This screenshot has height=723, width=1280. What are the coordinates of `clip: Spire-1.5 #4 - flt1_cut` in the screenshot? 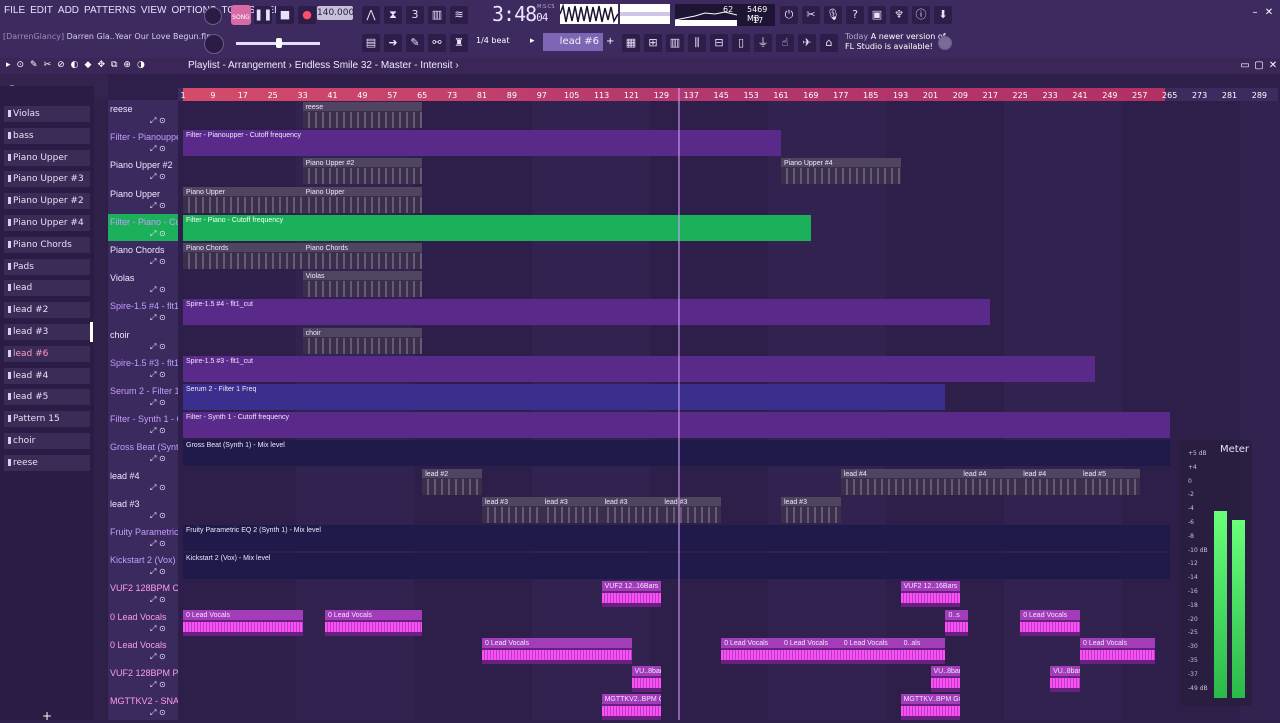 It's located at (587, 312).